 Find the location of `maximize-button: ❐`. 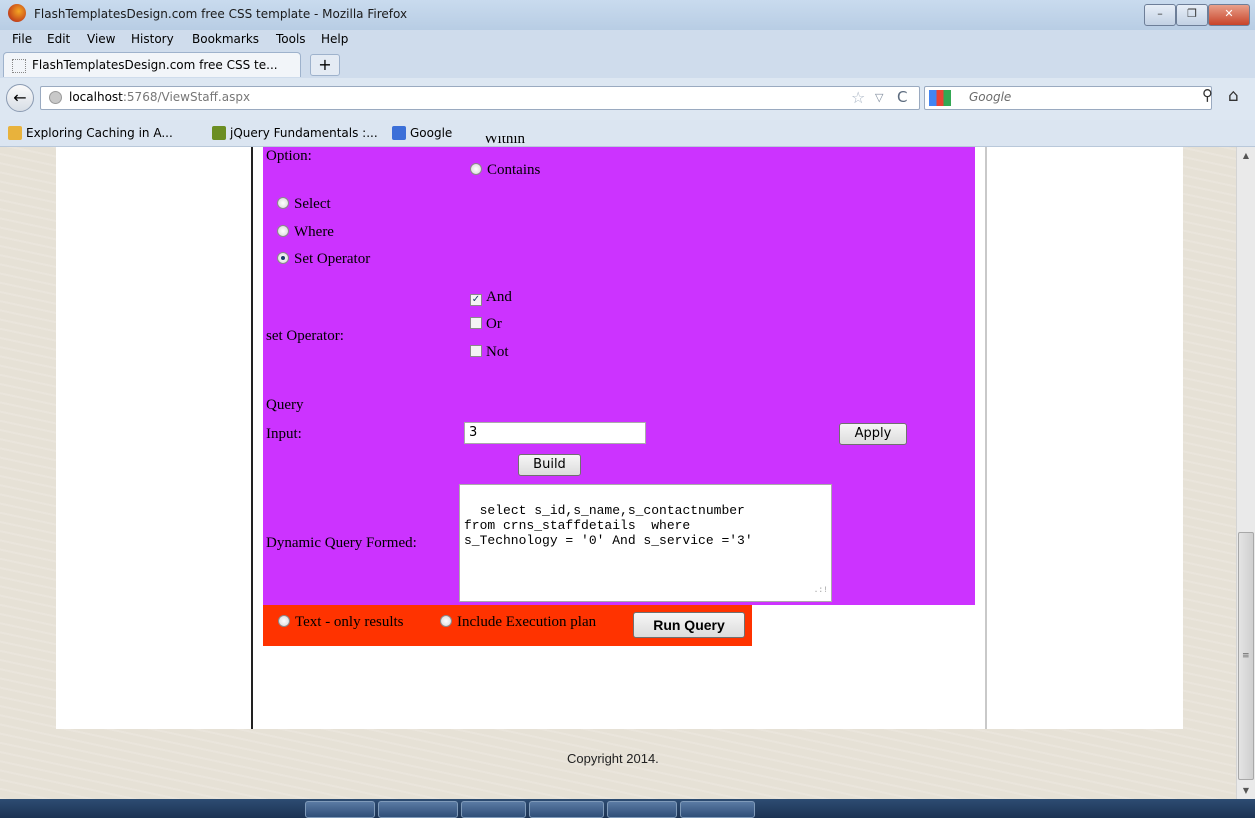

maximize-button: ❐ is located at coordinates (1192, 15).